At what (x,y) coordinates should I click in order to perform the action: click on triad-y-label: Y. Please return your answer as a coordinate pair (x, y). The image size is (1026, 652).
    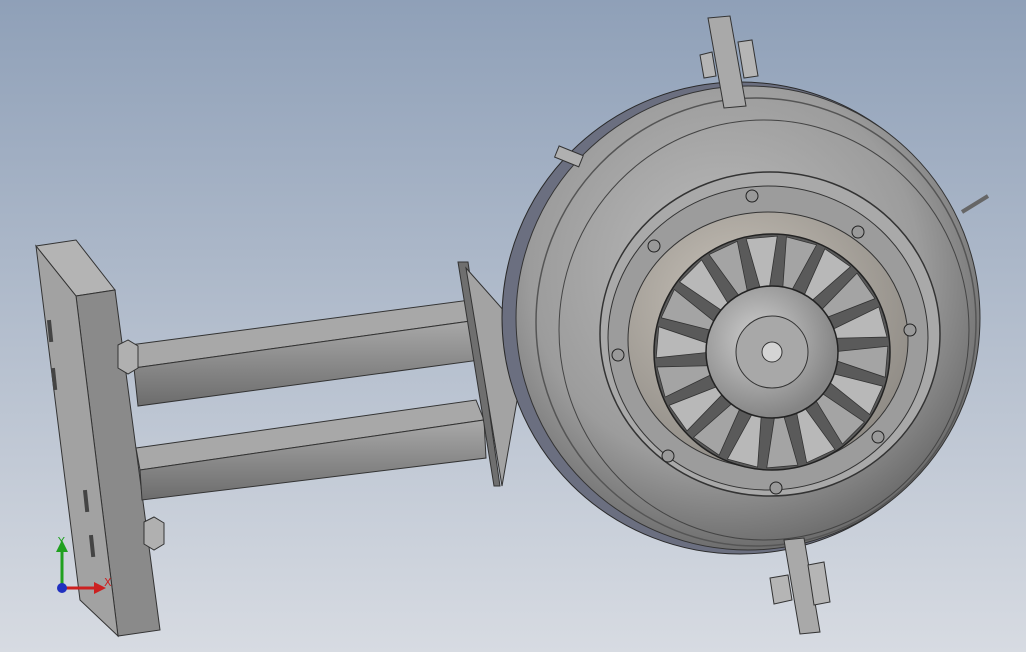
    Looking at the image, I should click on (61, 541).